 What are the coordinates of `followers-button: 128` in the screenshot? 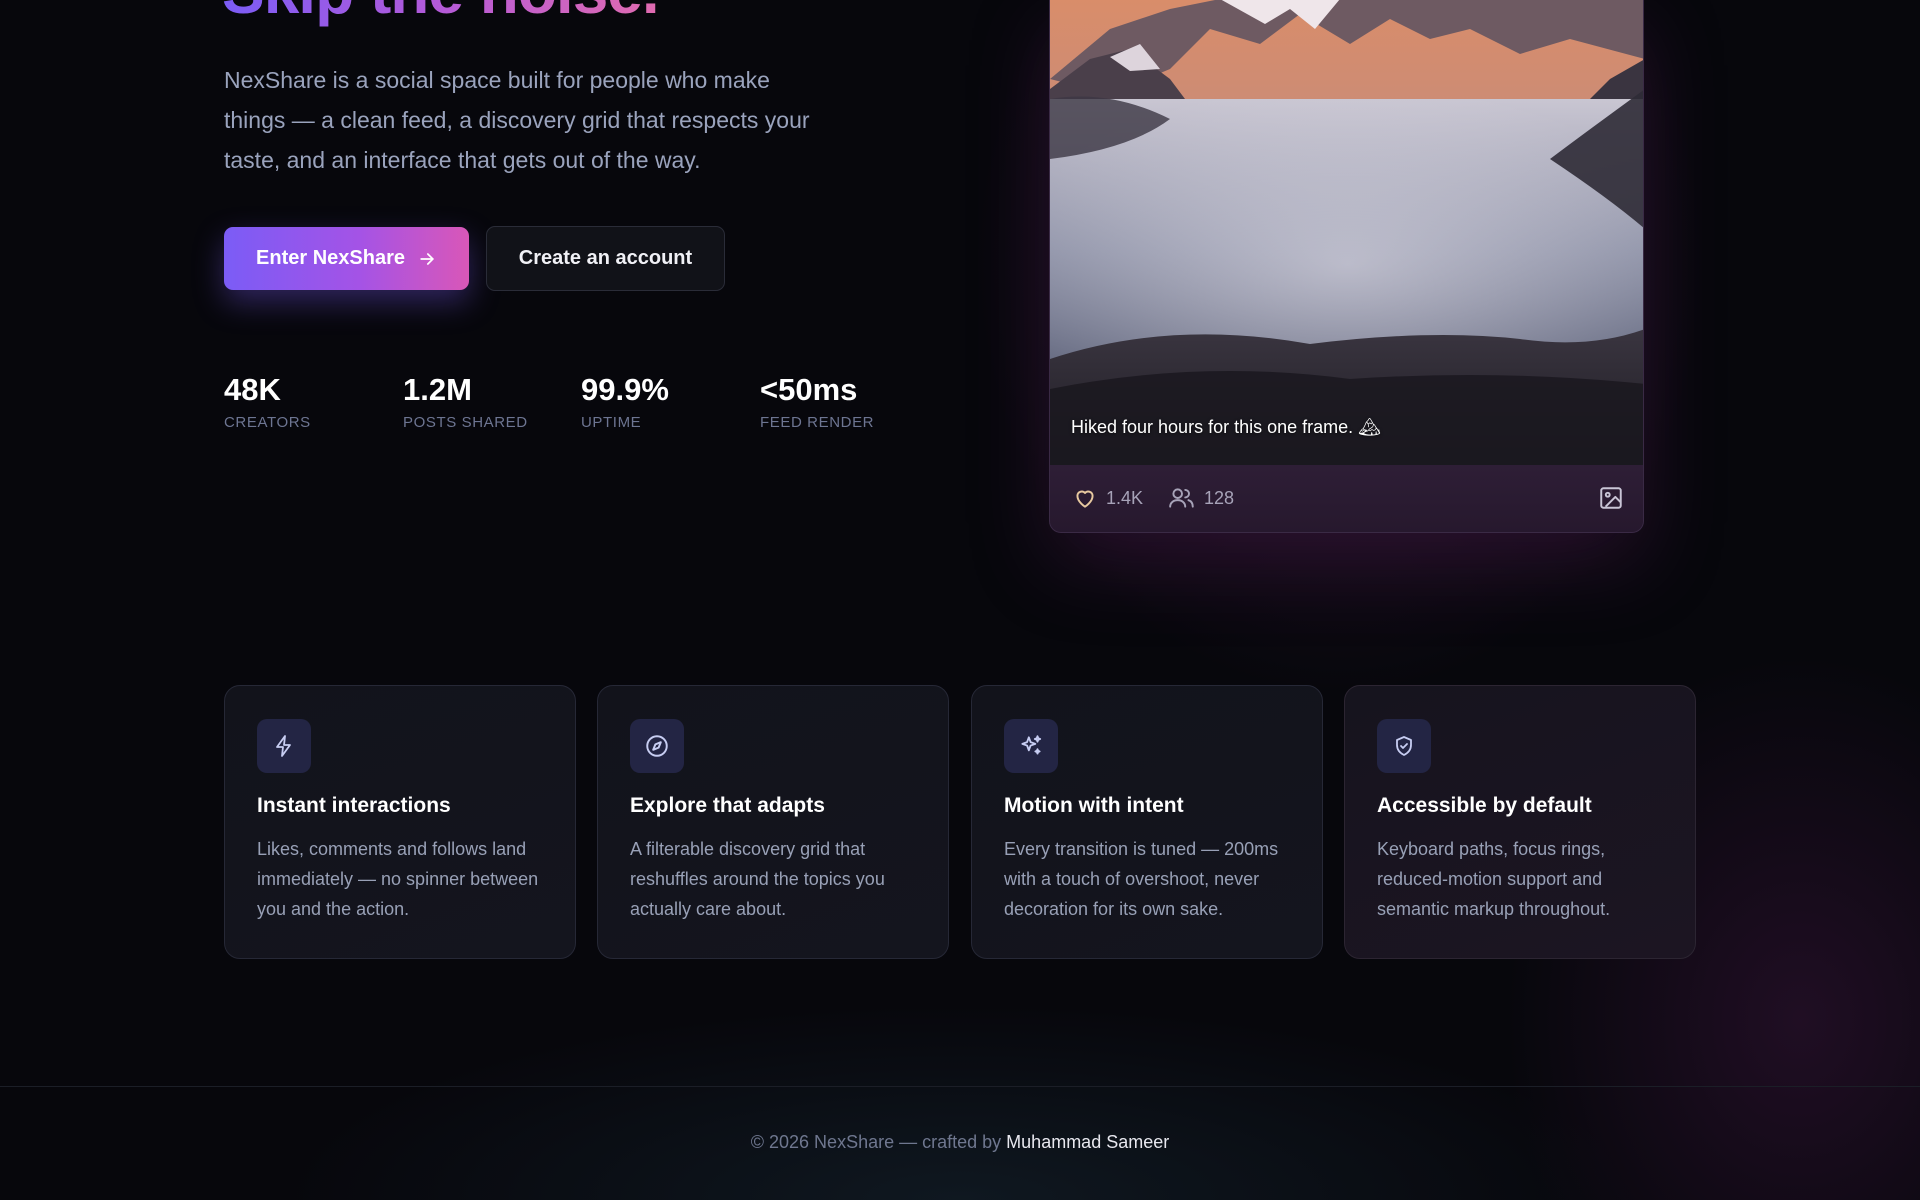 It's located at (1201, 498).